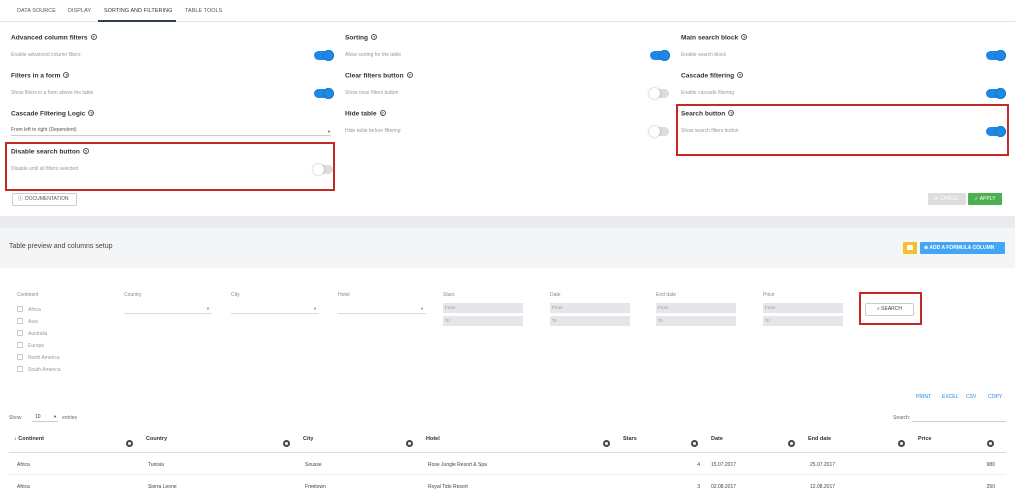  Describe the element at coordinates (483, 321) in the screenshot. I see `stars-to-input: To` at that location.